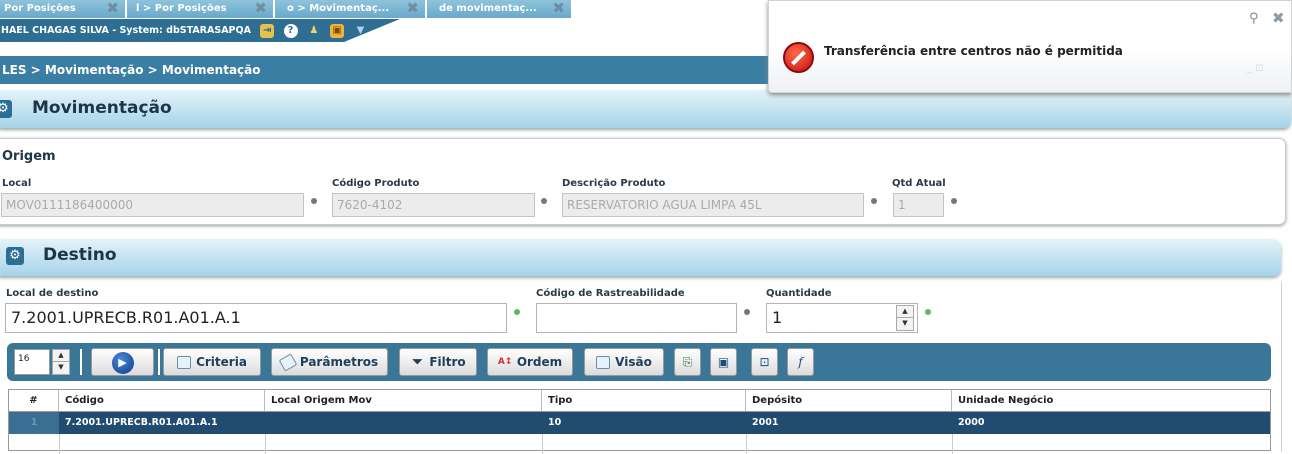 The image size is (1292, 454). I want to click on column-header: Local Origem Mov, so click(403, 400).